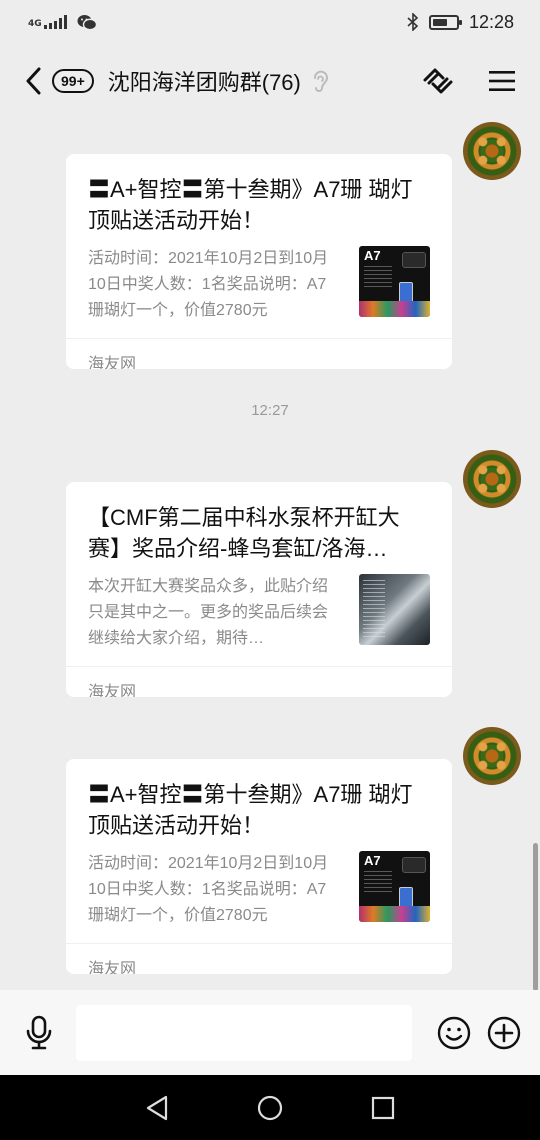  I want to click on nav-back-button, so click(157, 1108).